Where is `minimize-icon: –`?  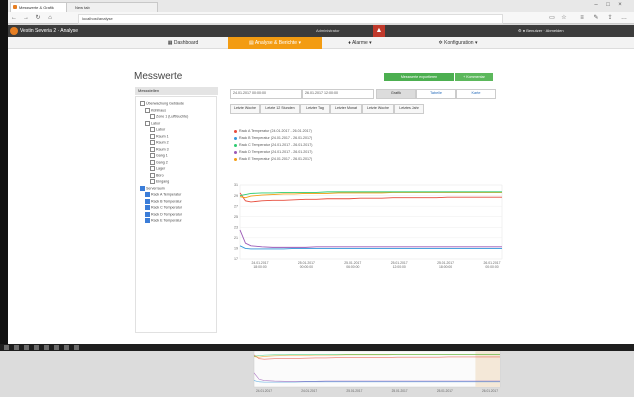
minimize-icon: – is located at coordinates (596, 5).